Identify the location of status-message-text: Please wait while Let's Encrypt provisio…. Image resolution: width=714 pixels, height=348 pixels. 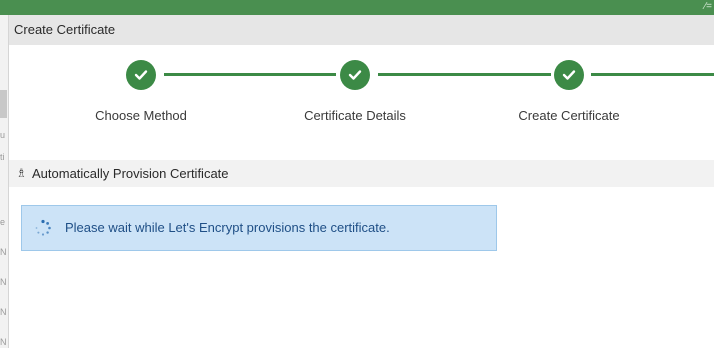
(227, 227).